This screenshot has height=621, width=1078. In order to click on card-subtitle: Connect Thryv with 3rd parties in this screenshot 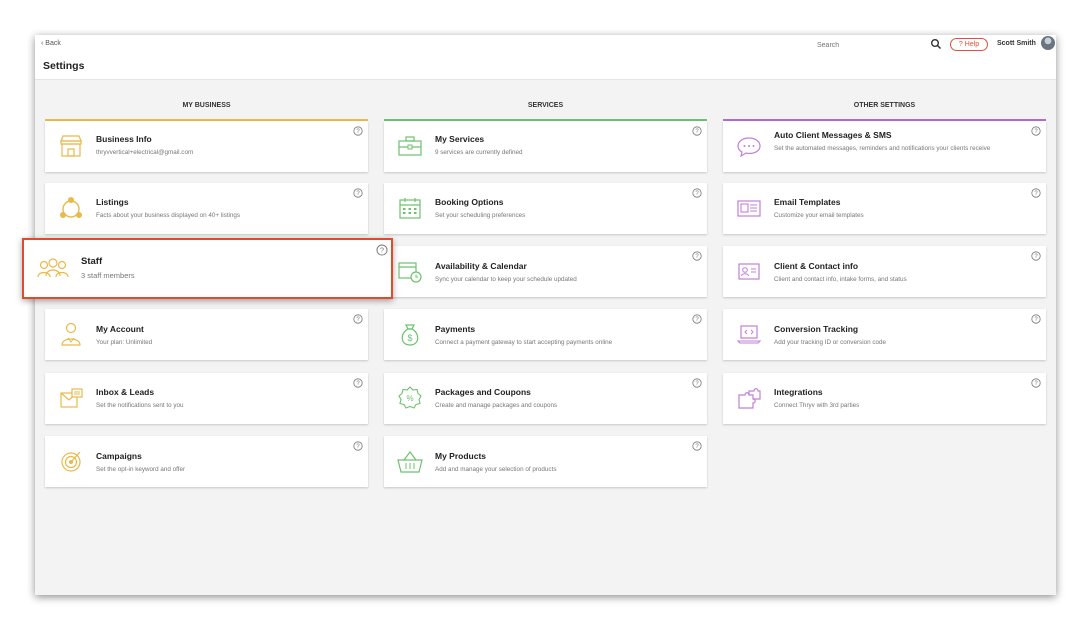, I will do `click(817, 405)`.